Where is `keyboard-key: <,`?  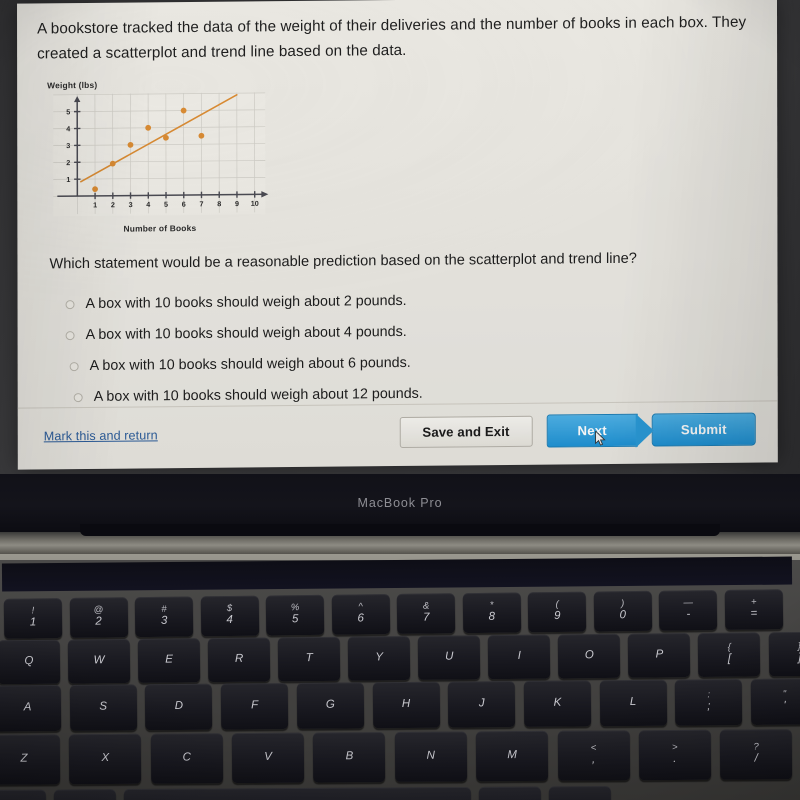
keyboard-key: <, is located at coordinates (593, 755).